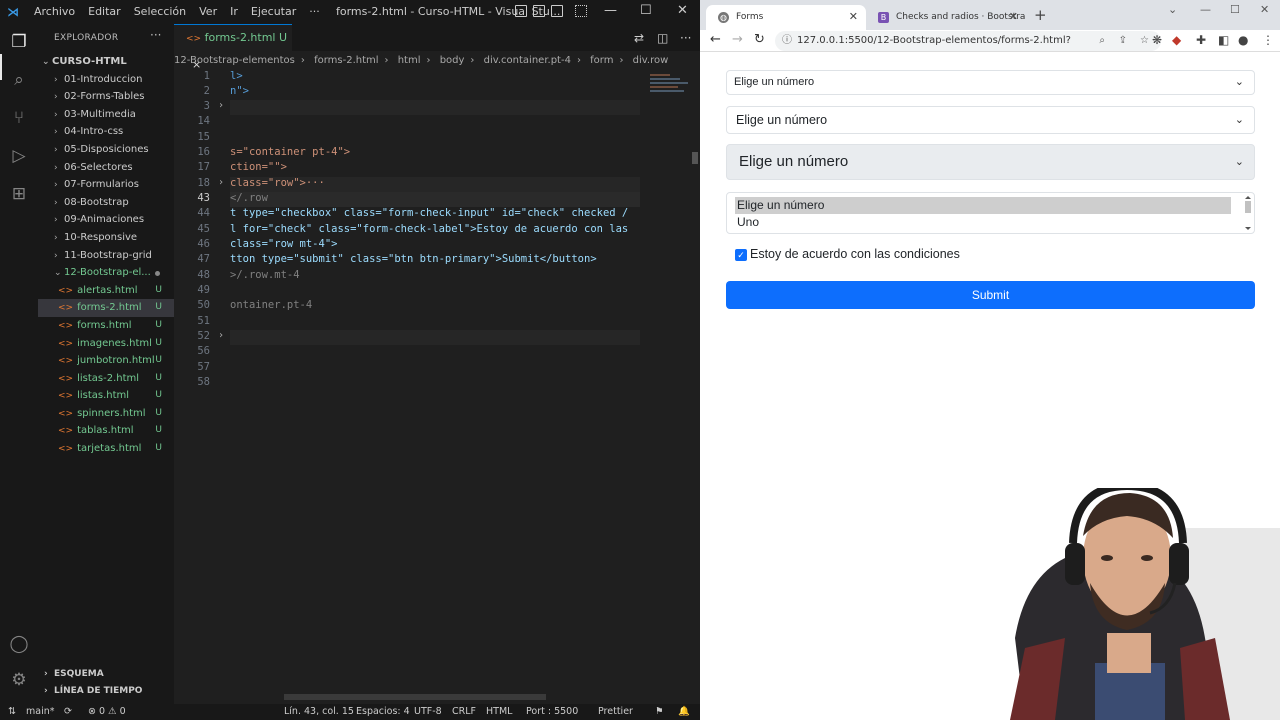  Describe the element at coordinates (685, 38) in the screenshot. I see `more-actions-icon: ···` at that location.